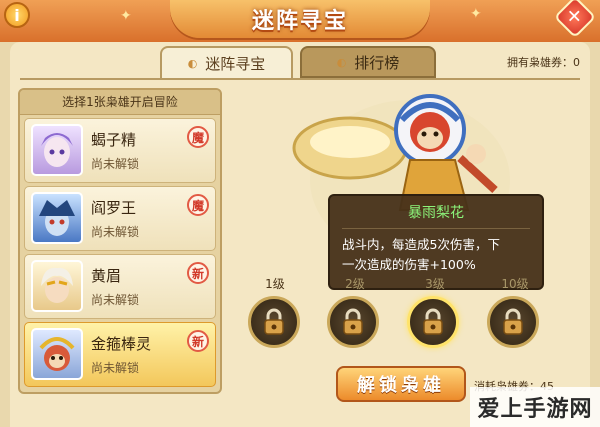 The width and height of the screenshot is (600, 427). Describe the element at coordinates (435, 284) in the screenshot. I see `level-label: 3级` at that location.